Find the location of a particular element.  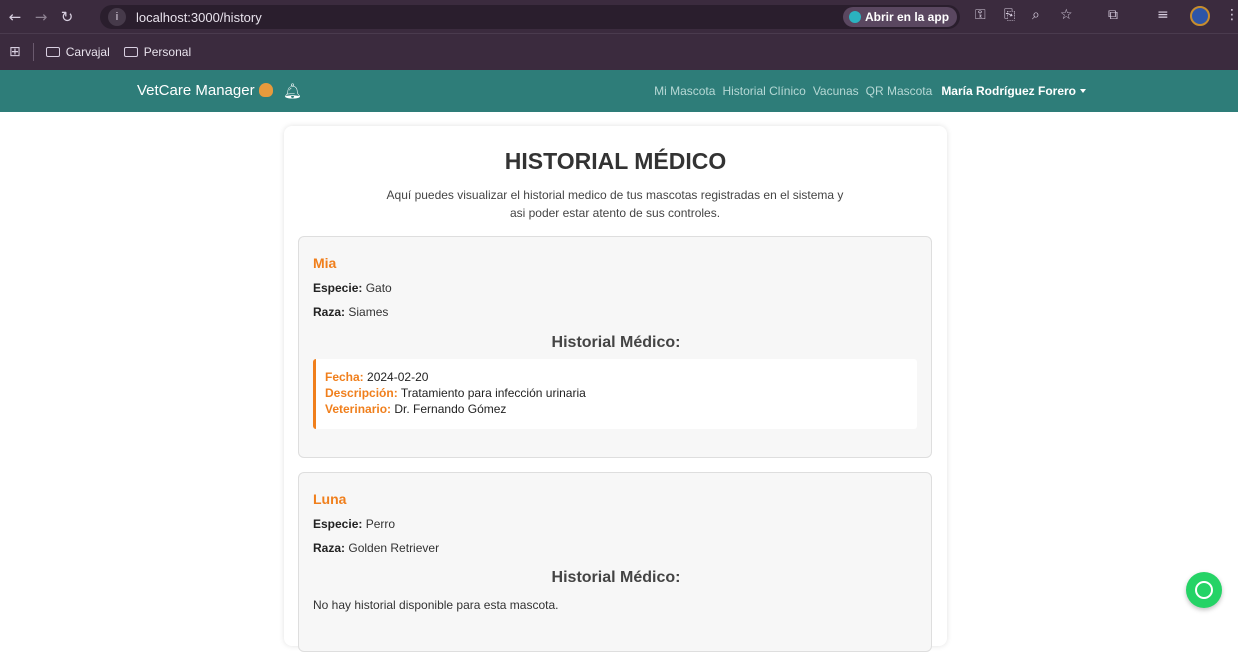

user-name: María Rodríguez Forero is located at coordinates (1008, 91).